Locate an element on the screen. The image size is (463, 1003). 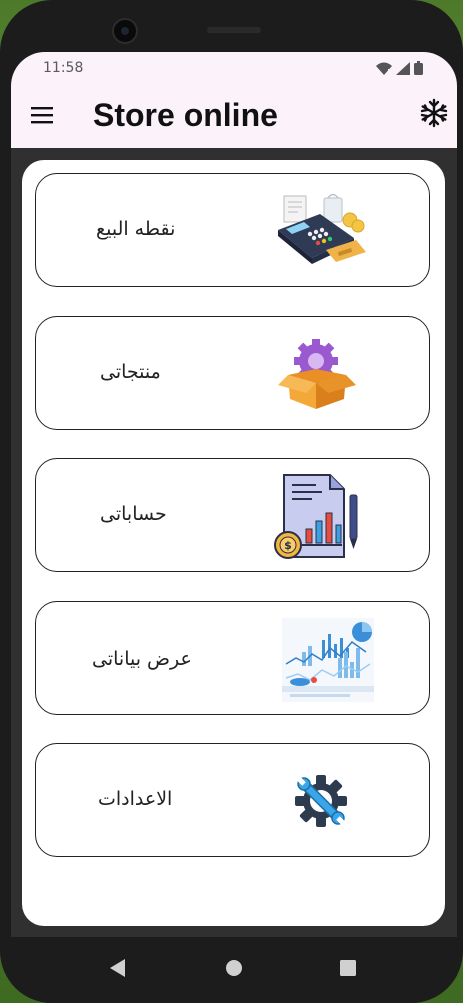
menu-item-label: الاعدادات is located at coordinates (135, 799).